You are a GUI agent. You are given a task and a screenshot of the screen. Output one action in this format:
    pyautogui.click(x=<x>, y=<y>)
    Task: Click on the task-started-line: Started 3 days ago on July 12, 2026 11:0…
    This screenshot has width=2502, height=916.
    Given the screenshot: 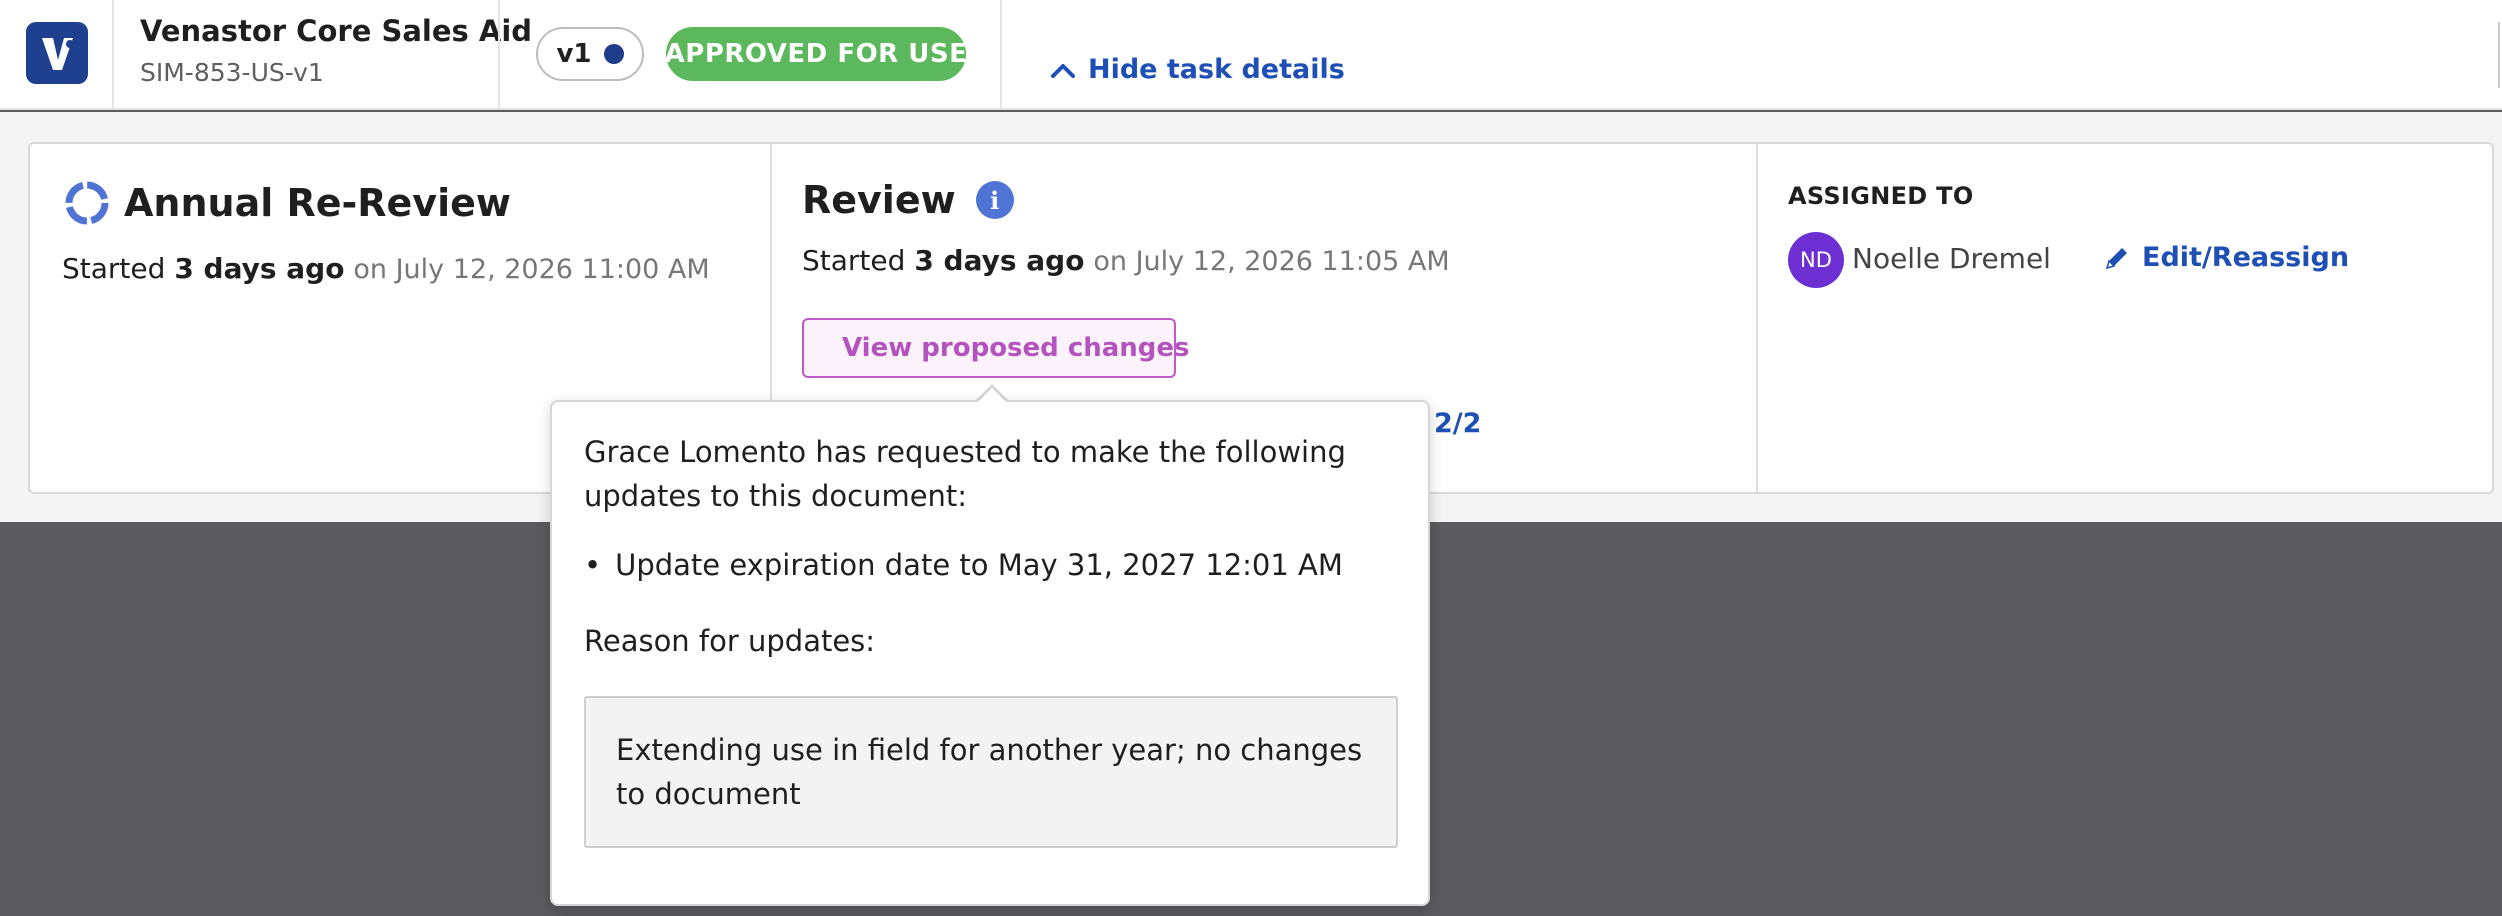 What is the action you would take?
    pyautogui.click(x=386, y=268)
    